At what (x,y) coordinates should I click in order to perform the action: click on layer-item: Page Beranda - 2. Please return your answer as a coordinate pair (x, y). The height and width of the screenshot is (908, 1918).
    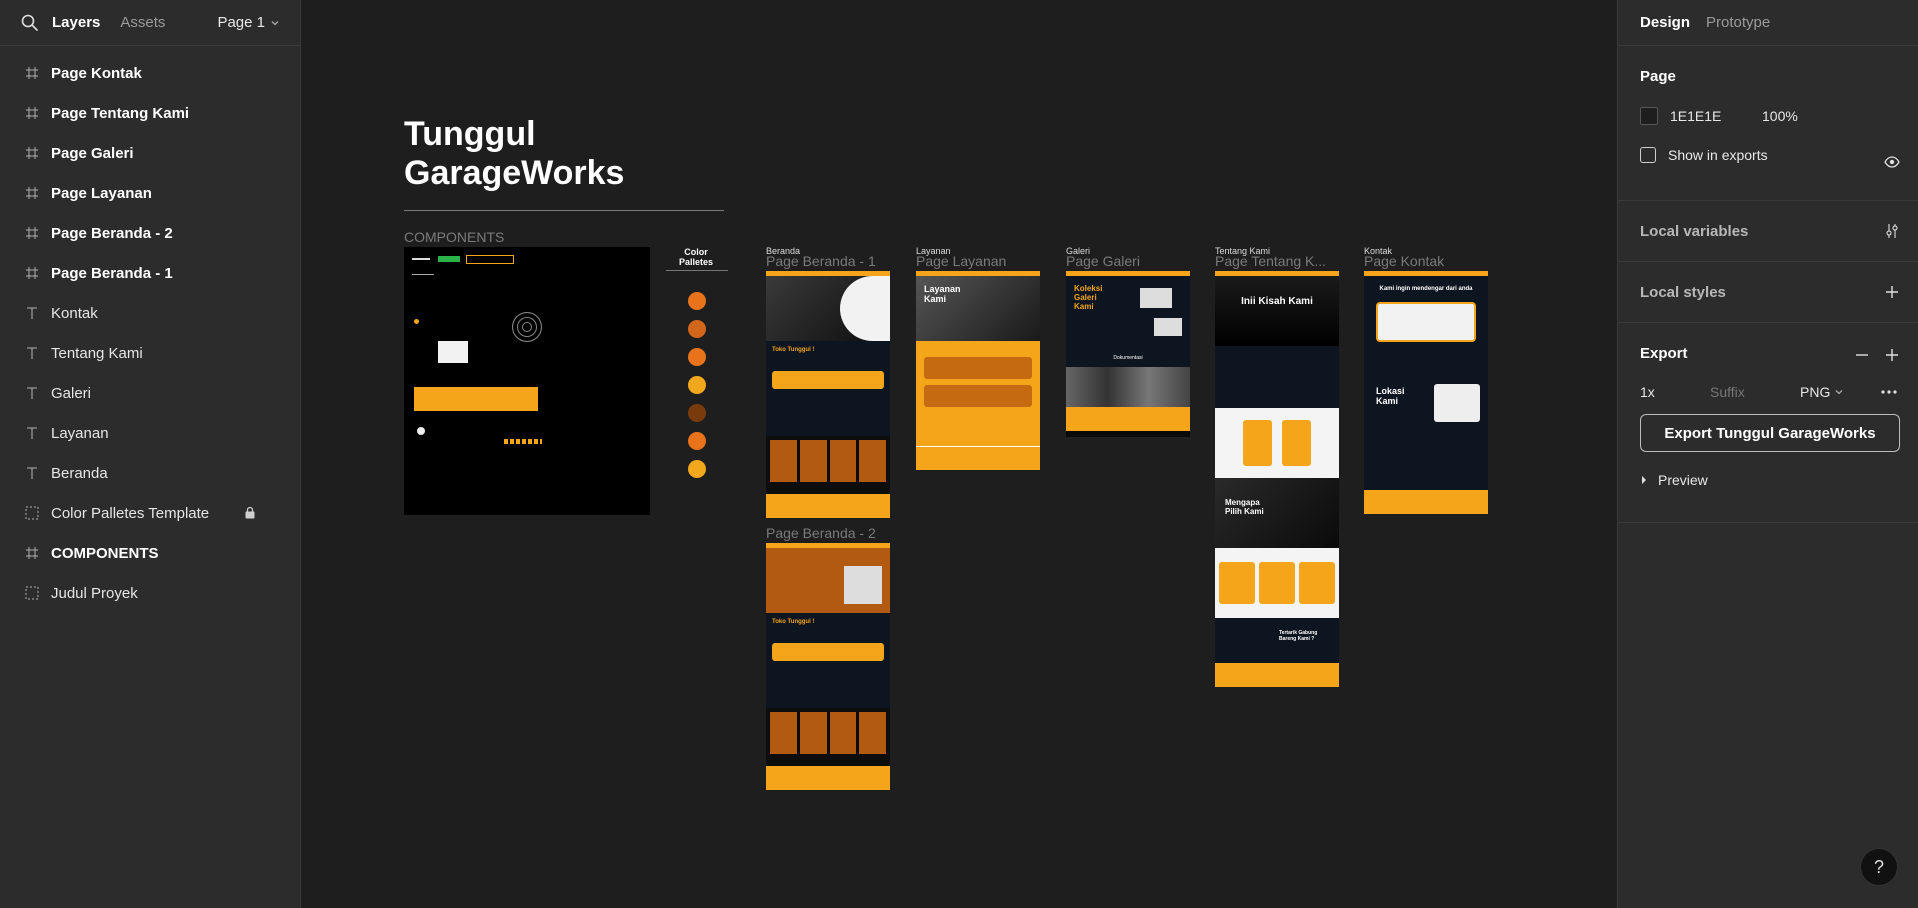
    Looking at the image, I should click on (150, 233).